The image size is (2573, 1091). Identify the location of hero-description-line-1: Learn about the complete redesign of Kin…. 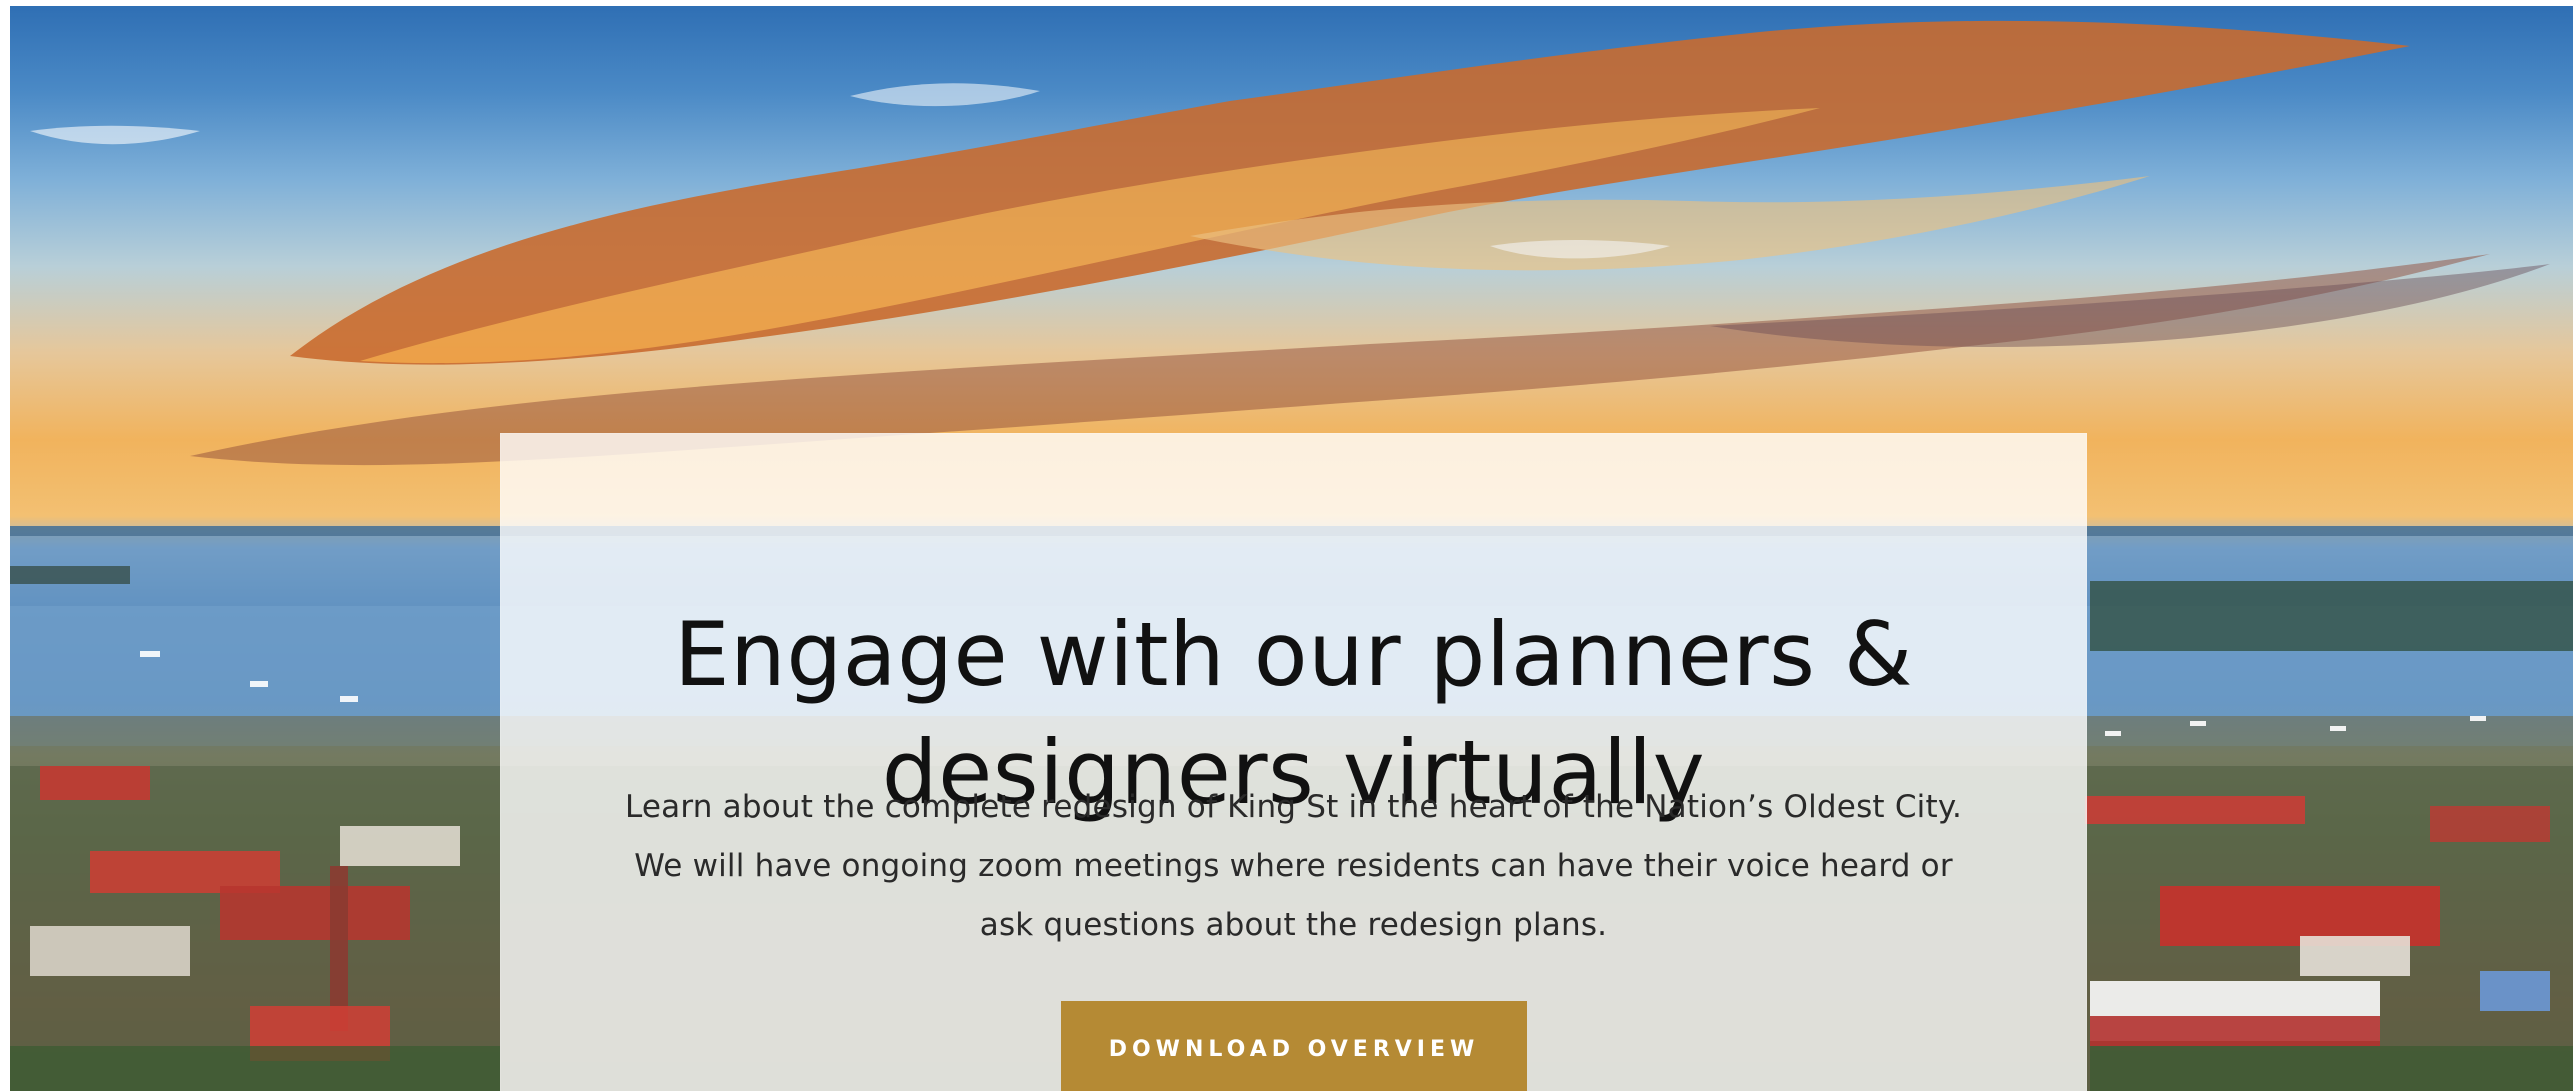
(1293, 807).